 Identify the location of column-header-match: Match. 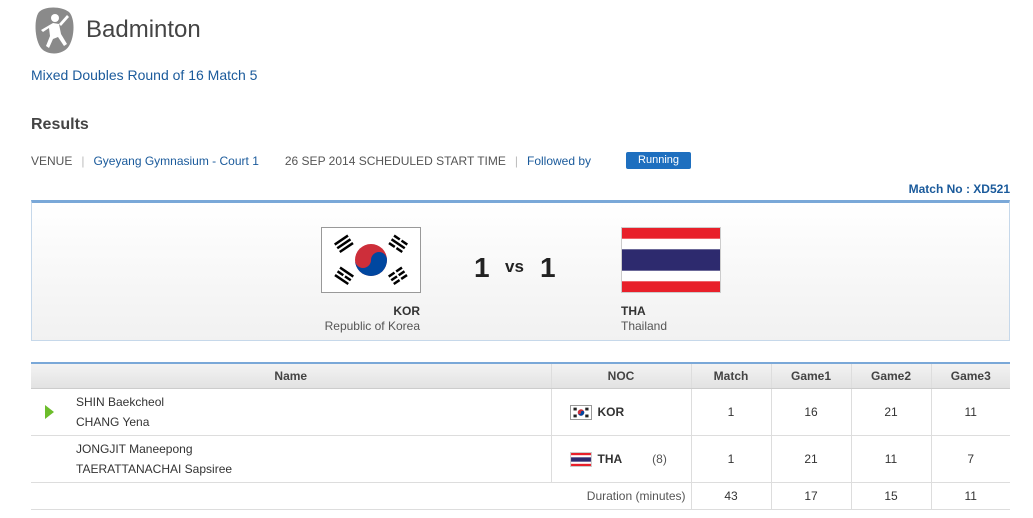
(730, 375).